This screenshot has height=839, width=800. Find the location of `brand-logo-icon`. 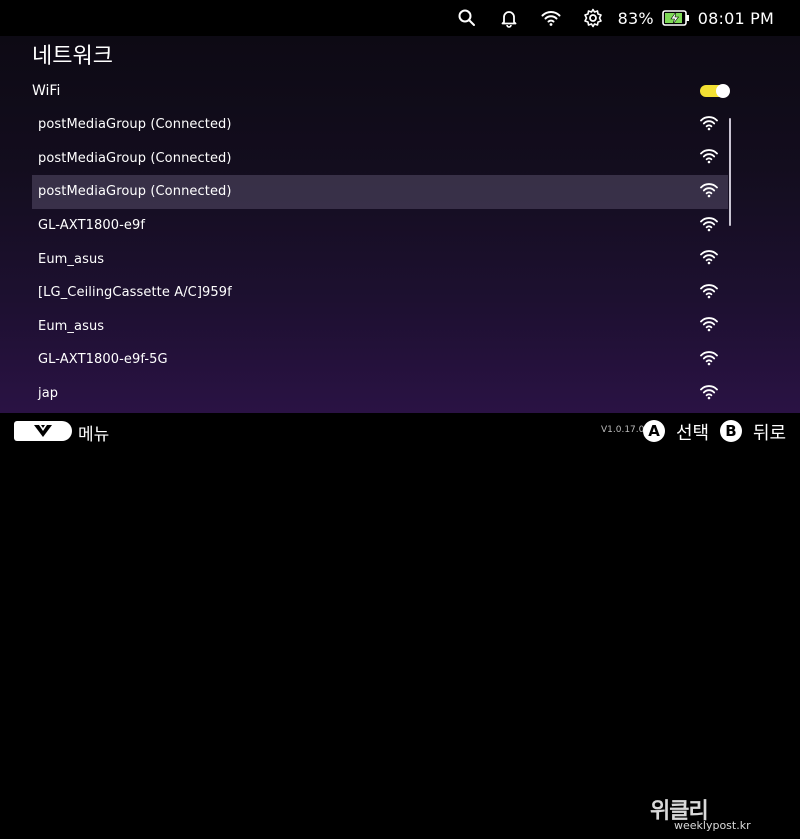

brand-logo-icon is located at coordinates (43, 431).